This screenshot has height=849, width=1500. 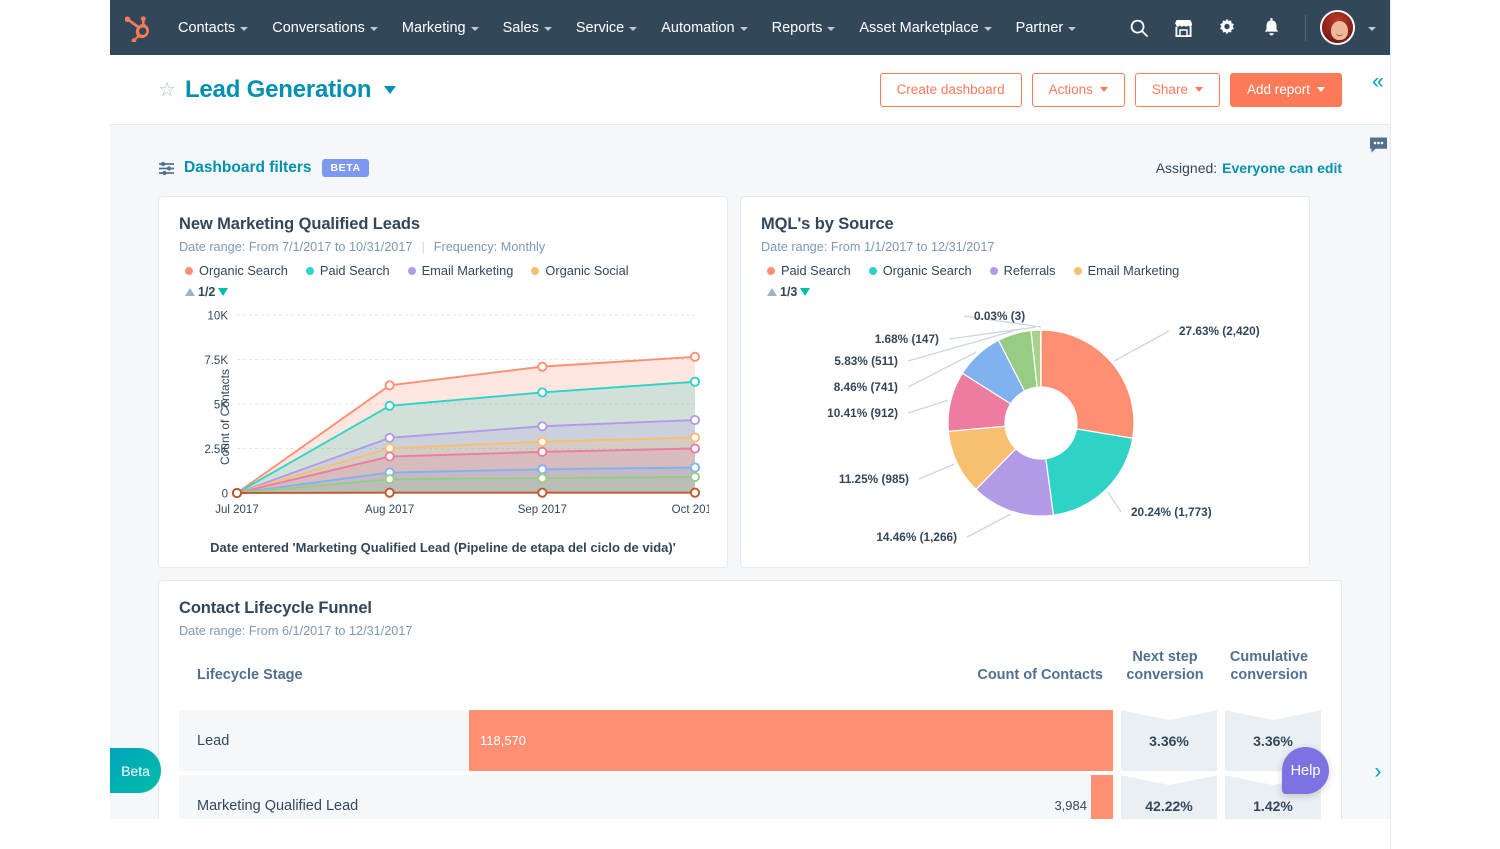 What do you see at coordinates (950, 89) in the screenshot?
I see `create-dashboard-button: Create dashboard` at bounding box center [950, 89].